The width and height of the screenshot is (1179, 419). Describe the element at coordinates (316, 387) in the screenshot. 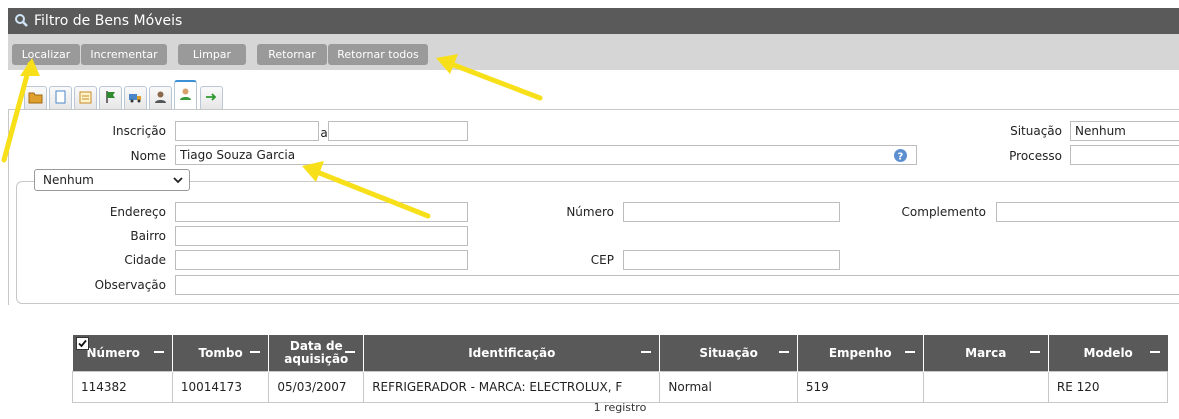

I see `cell-data-aquisicao: 05/03/2007` at that location.